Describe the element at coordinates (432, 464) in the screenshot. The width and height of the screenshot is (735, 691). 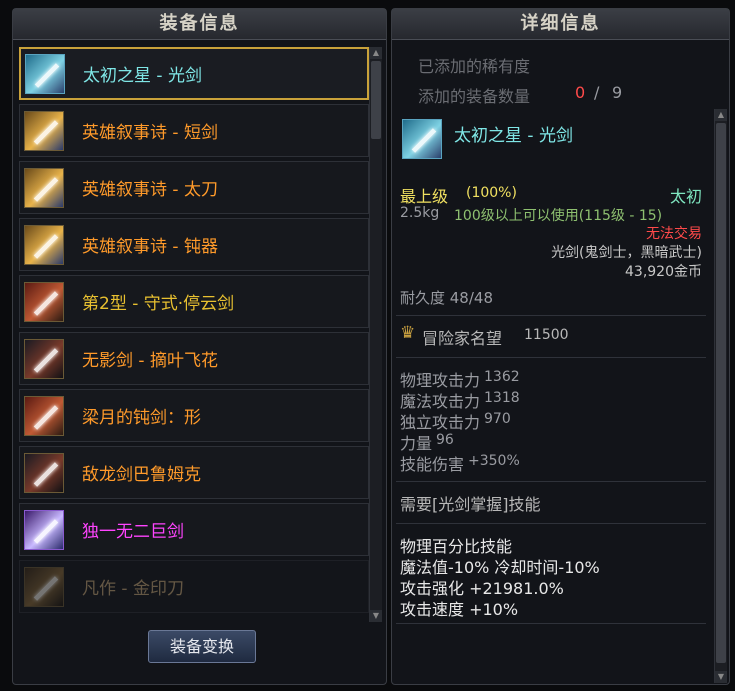
I see `stat-label: 技能伤害` at that location.